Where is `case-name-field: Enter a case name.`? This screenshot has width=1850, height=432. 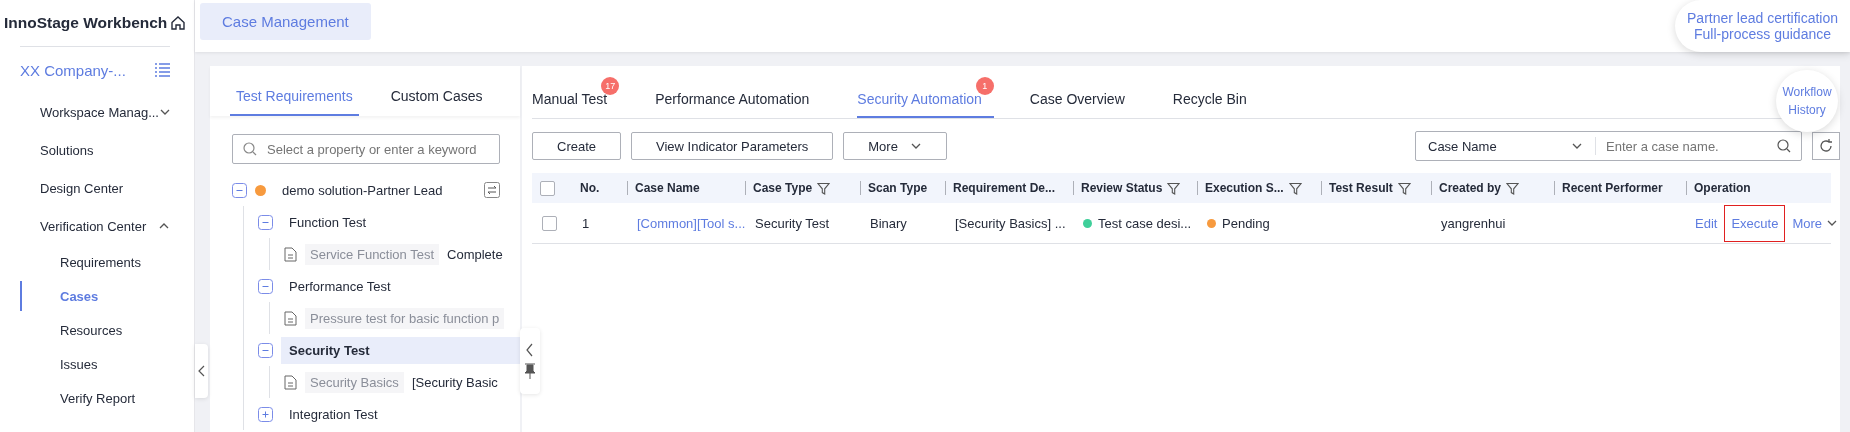
case-name-field: Enter a case name. is located at coordinates (1686, 146).